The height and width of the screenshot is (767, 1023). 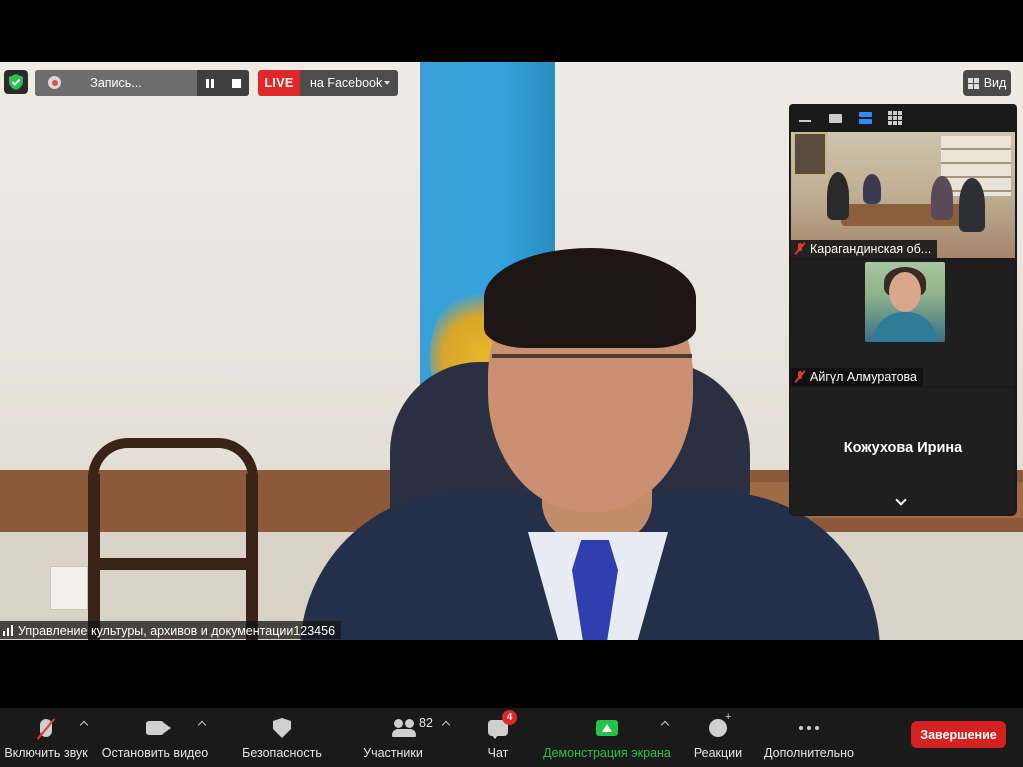 I want to click on pause-recording-button, so click(x=210, y=83).